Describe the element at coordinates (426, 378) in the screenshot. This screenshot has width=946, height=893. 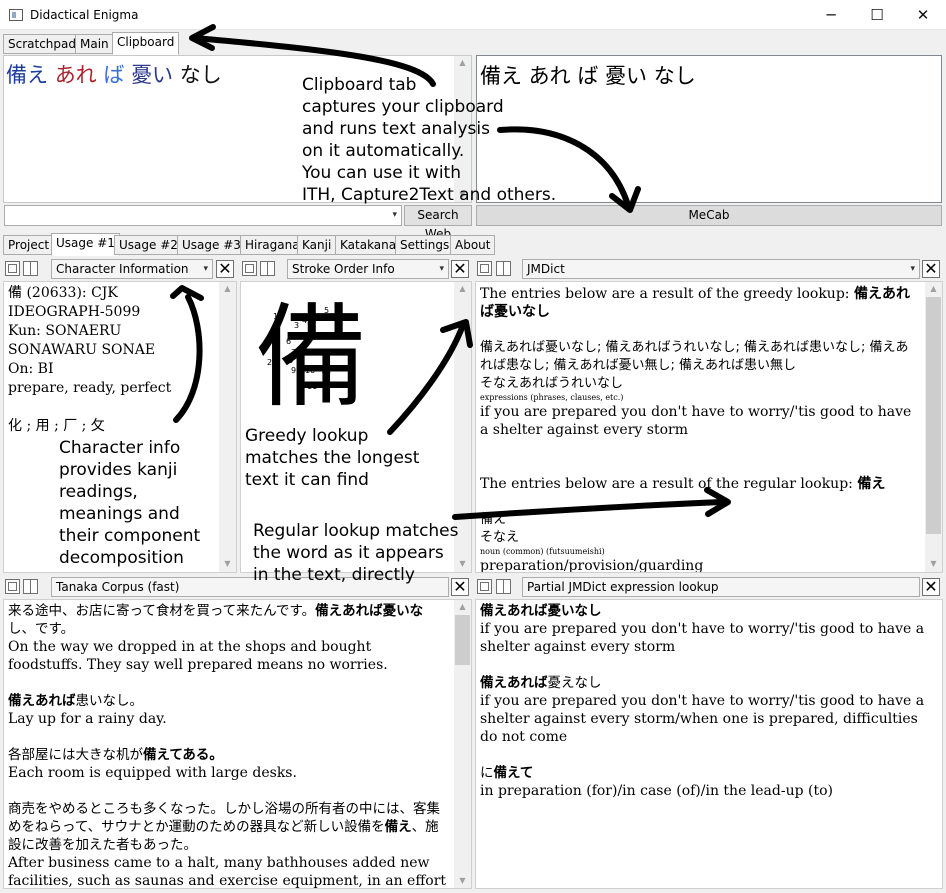
I see `arrow-greedy` at that location.